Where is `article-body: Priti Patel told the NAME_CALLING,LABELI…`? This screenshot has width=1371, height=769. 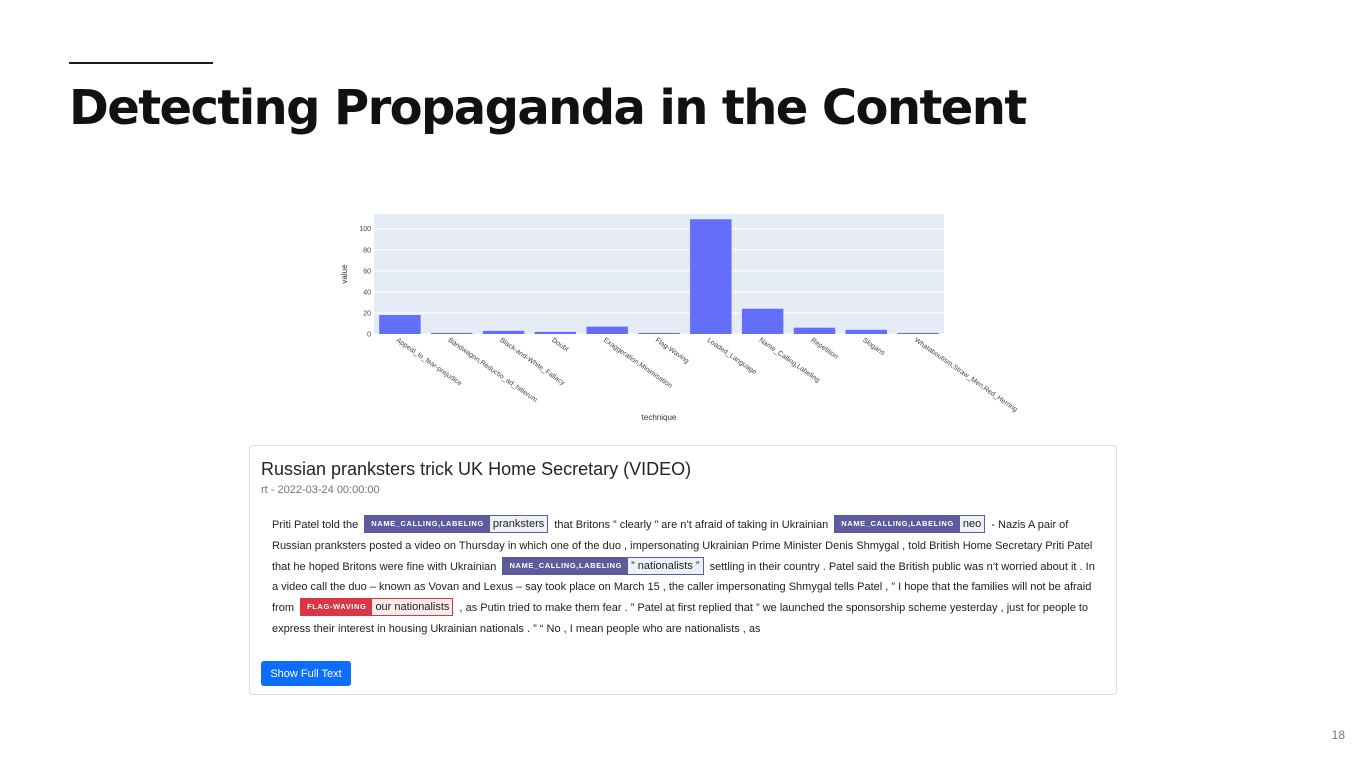 article-body: Priti Patel told the NAME_CALLING,LABELI… is located at coordinates (687, 577).